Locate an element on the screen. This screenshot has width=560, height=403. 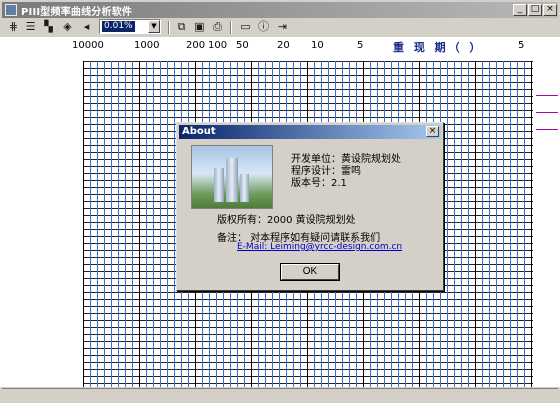
settings-icon: ◈ is located at coordinates (67, 27).